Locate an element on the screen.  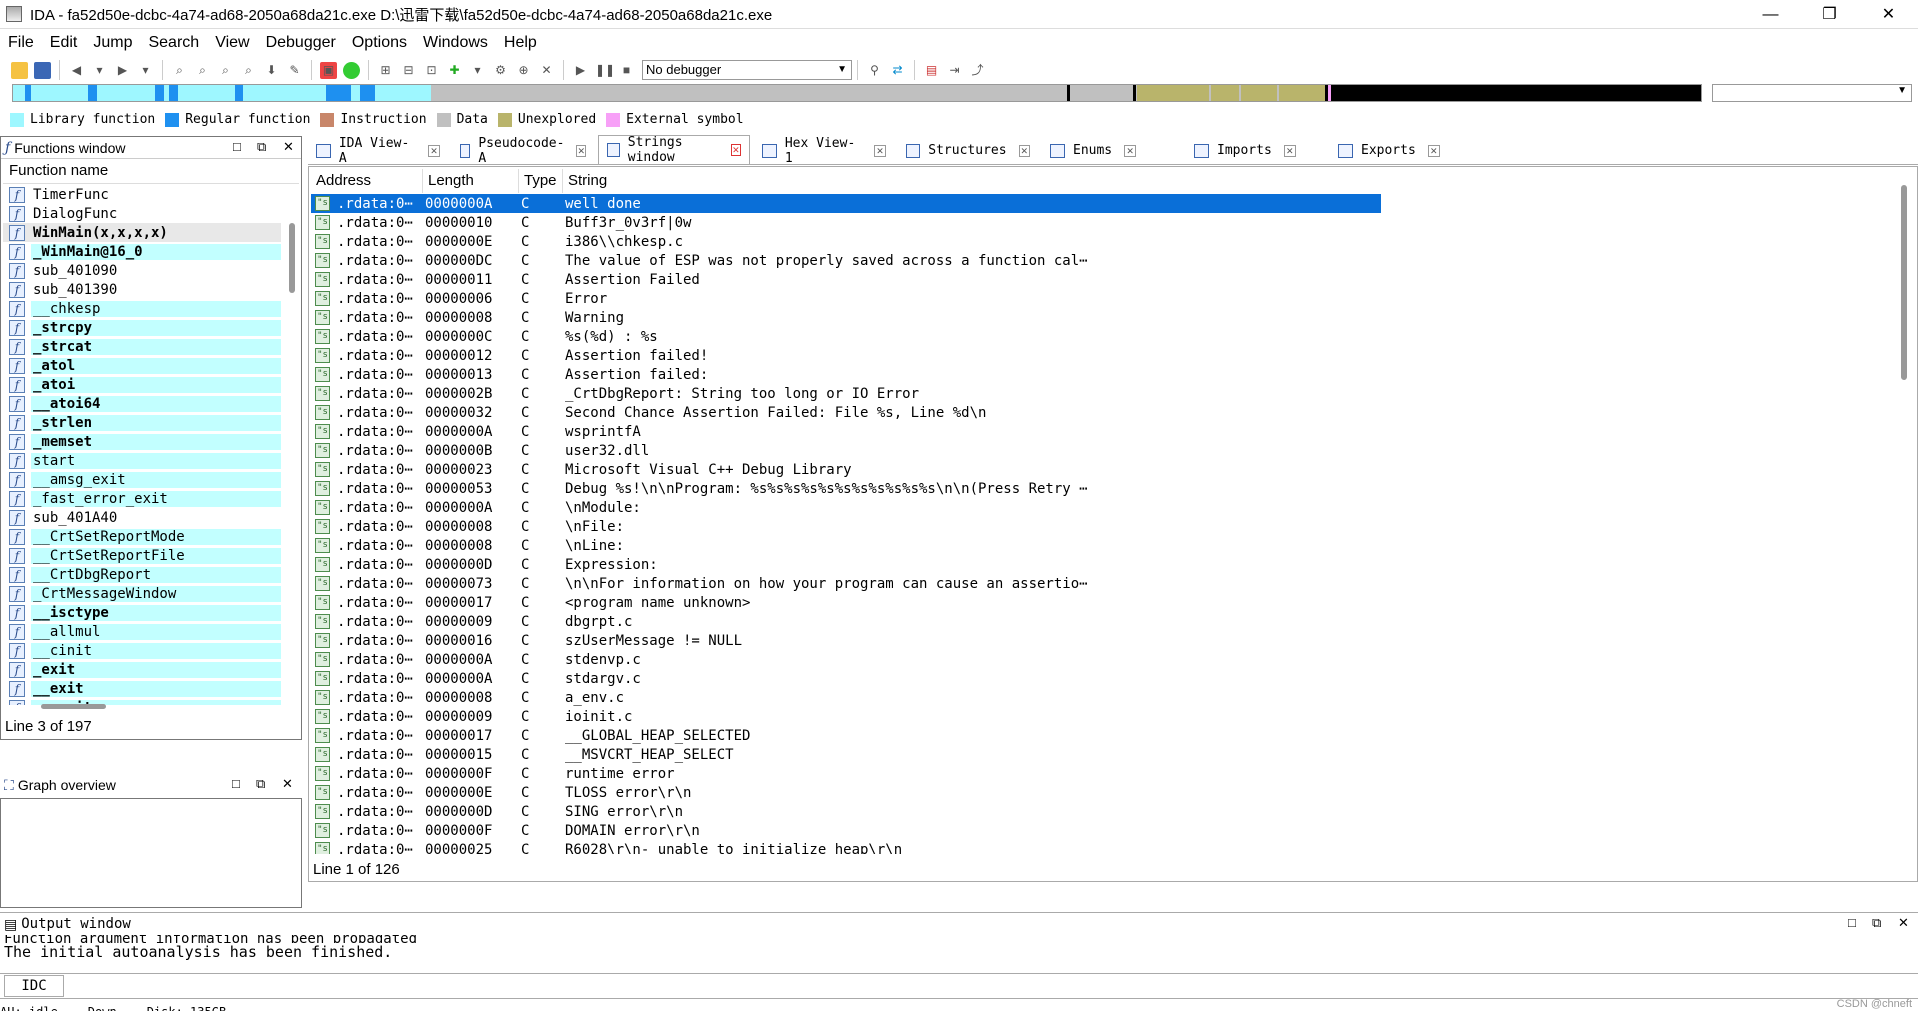
string-row: "s .rdata:0⋯ 00000009 Cioinit.c is located at coordinates (846, 716).